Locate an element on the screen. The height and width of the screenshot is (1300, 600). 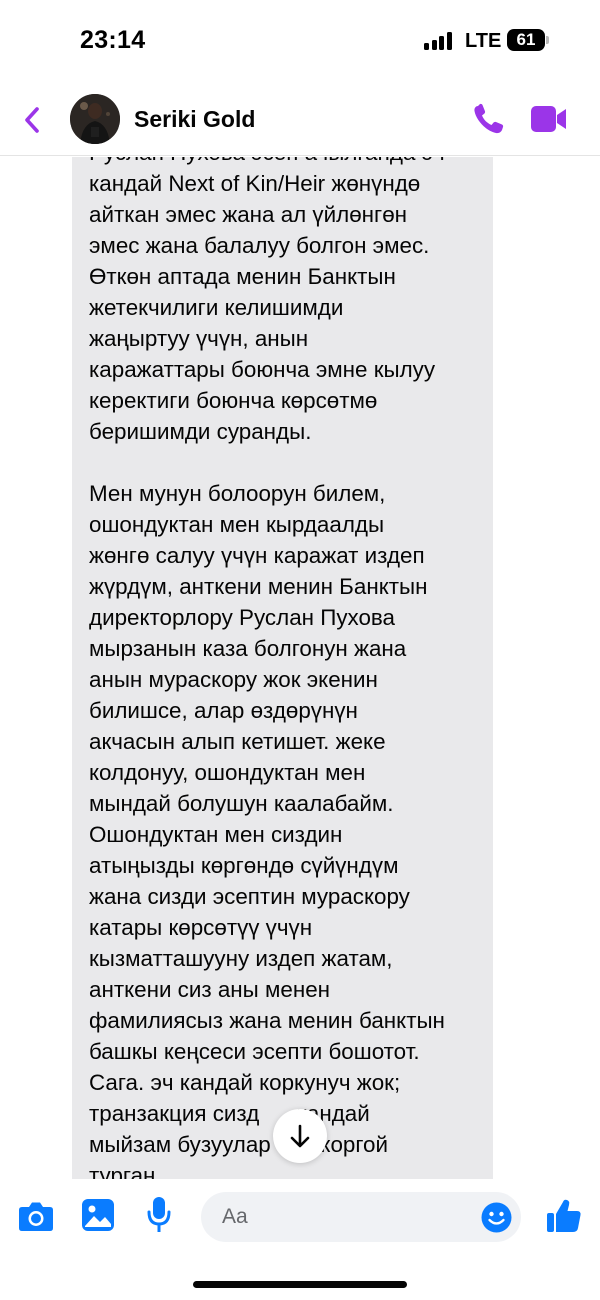
message-line: катары көрсөтүү үчүн is located at coordinates (201, 927).